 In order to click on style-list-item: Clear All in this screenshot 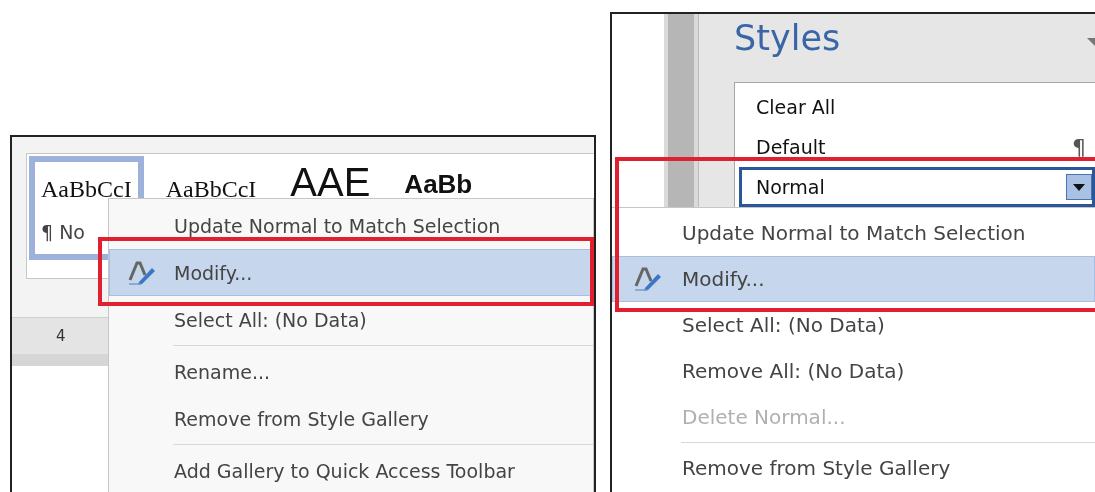, I will do `click(917, 107)`.